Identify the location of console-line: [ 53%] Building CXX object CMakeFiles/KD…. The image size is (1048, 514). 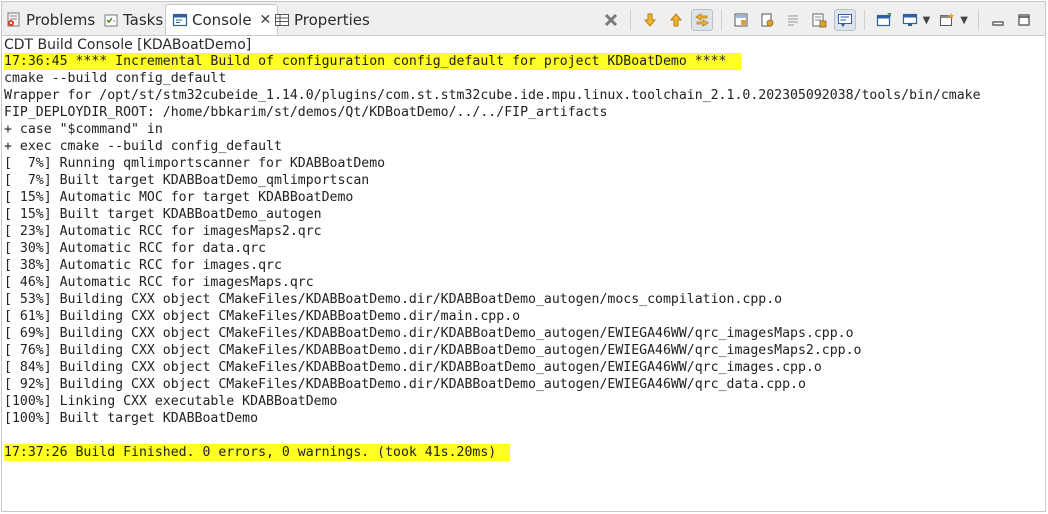
(524, 299).